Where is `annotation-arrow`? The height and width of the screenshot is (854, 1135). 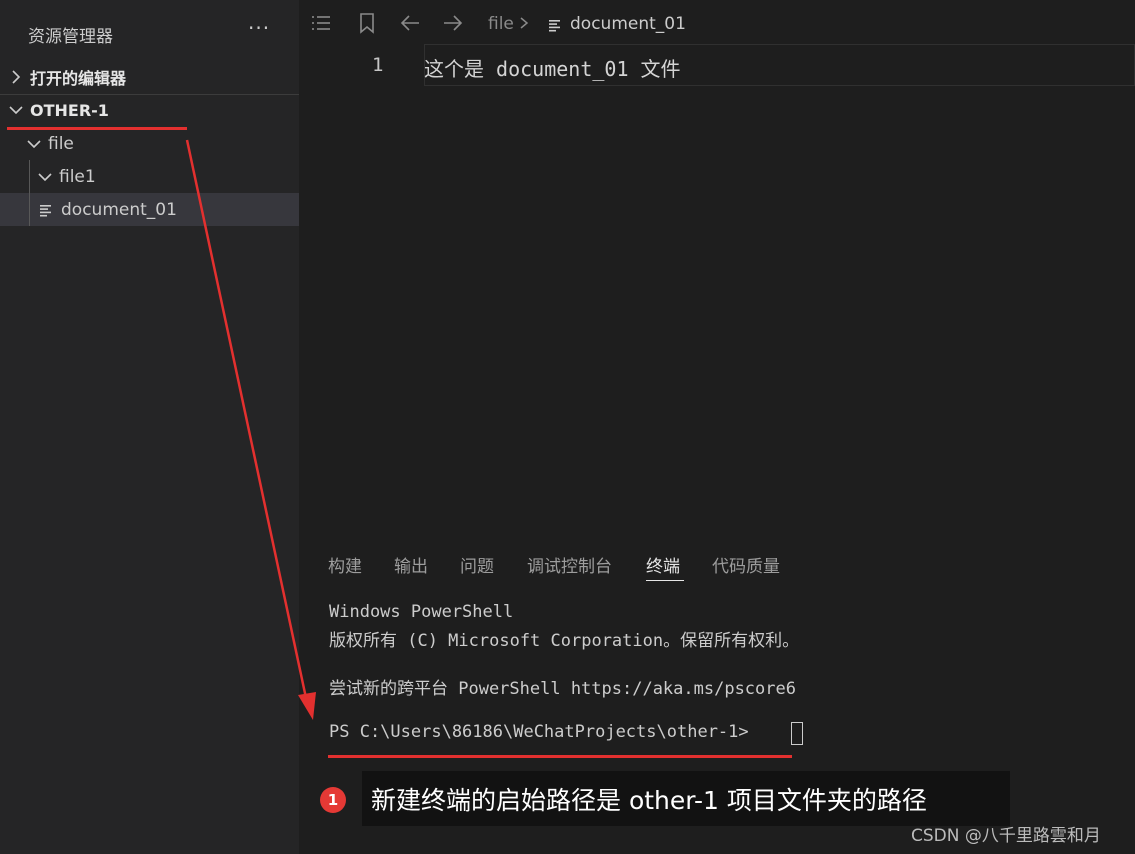 annotation-arrow is located at coordinates (250, 429).